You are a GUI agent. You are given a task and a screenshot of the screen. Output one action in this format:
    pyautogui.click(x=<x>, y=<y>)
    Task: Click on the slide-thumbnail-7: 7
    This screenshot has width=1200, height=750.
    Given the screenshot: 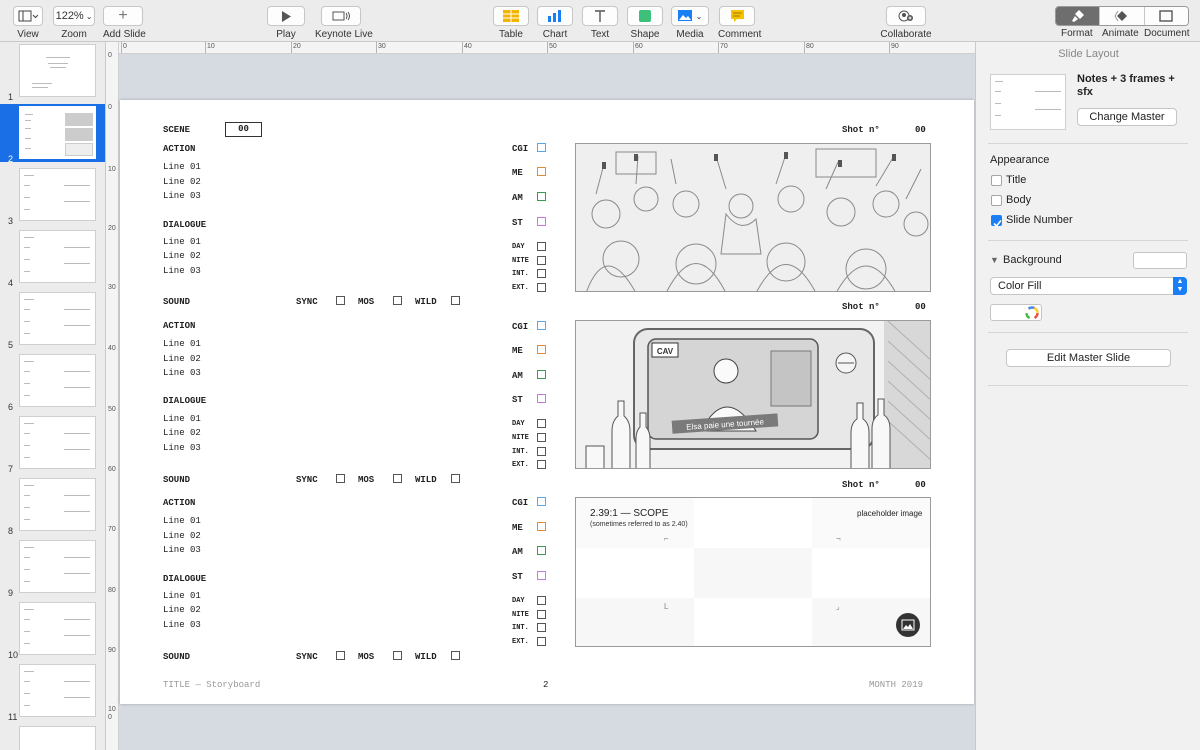 What is the action you would take?
    pyautogui.click(x=52, y=444)
    